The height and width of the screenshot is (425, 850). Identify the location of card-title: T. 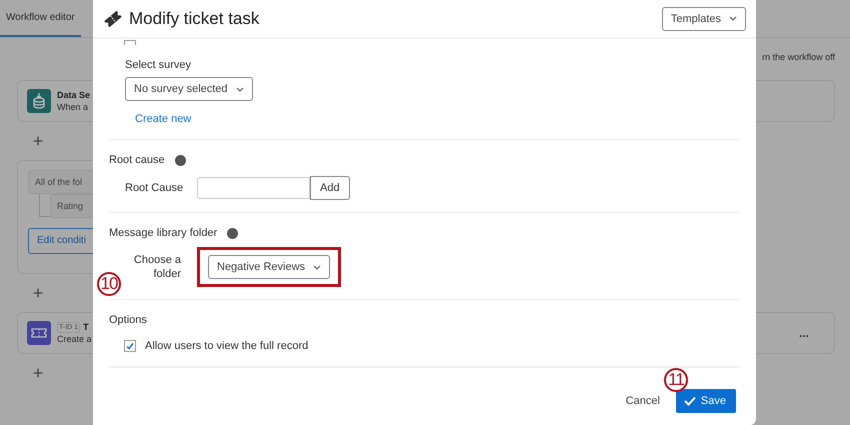
(86, 327).